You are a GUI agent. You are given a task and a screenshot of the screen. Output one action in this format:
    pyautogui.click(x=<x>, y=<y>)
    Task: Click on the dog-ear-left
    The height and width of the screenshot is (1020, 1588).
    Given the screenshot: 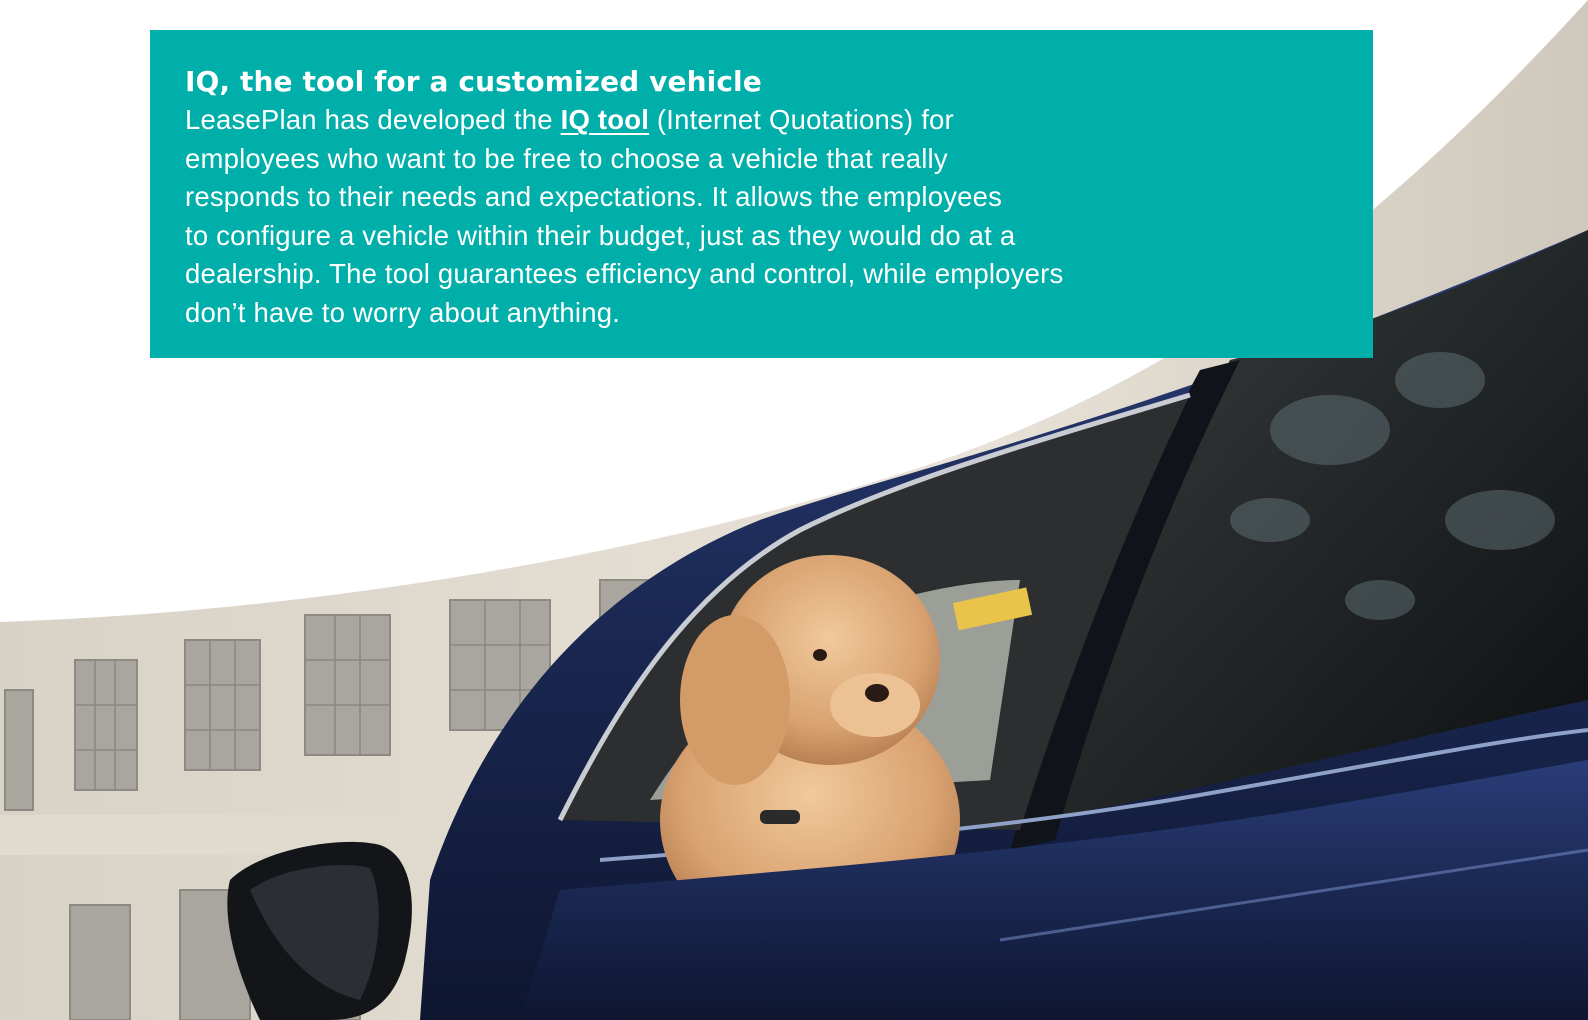 What is the action you would take?
    pyautogui.click(x=735, y=700)
    